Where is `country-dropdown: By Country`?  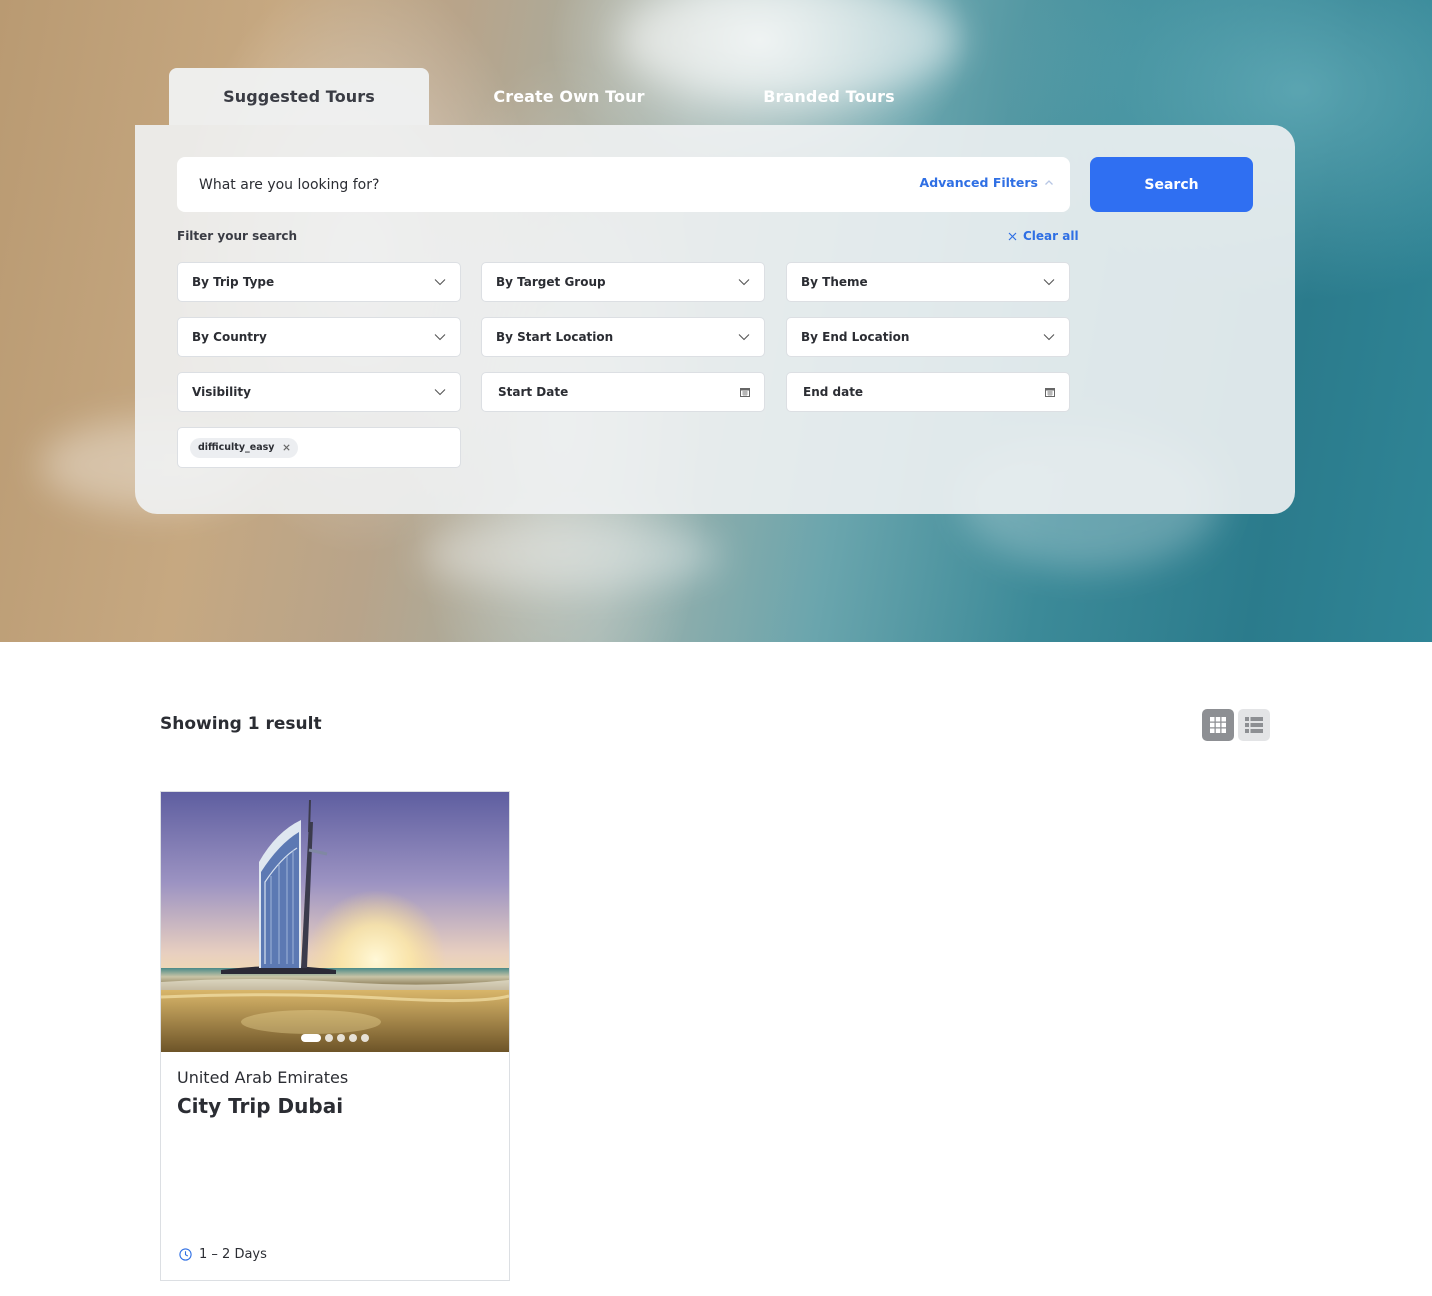 country-dropdown: By Country is located at coordinates (319, 337).